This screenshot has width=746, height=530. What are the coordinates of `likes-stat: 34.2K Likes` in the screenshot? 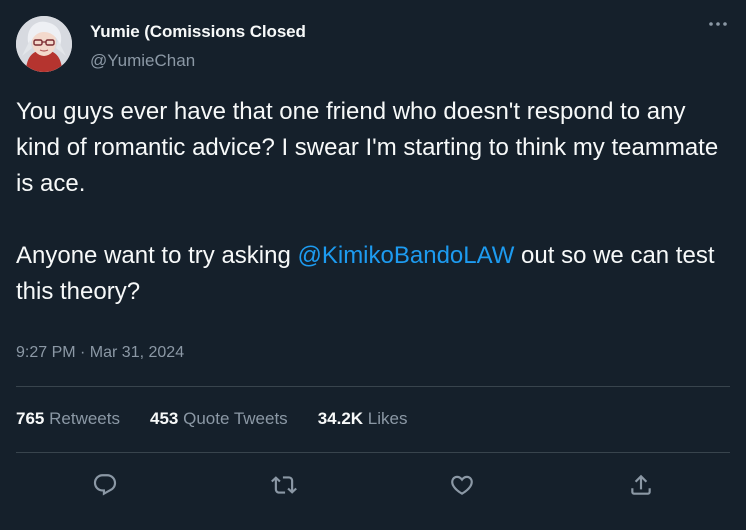 It's located at (363, 419).